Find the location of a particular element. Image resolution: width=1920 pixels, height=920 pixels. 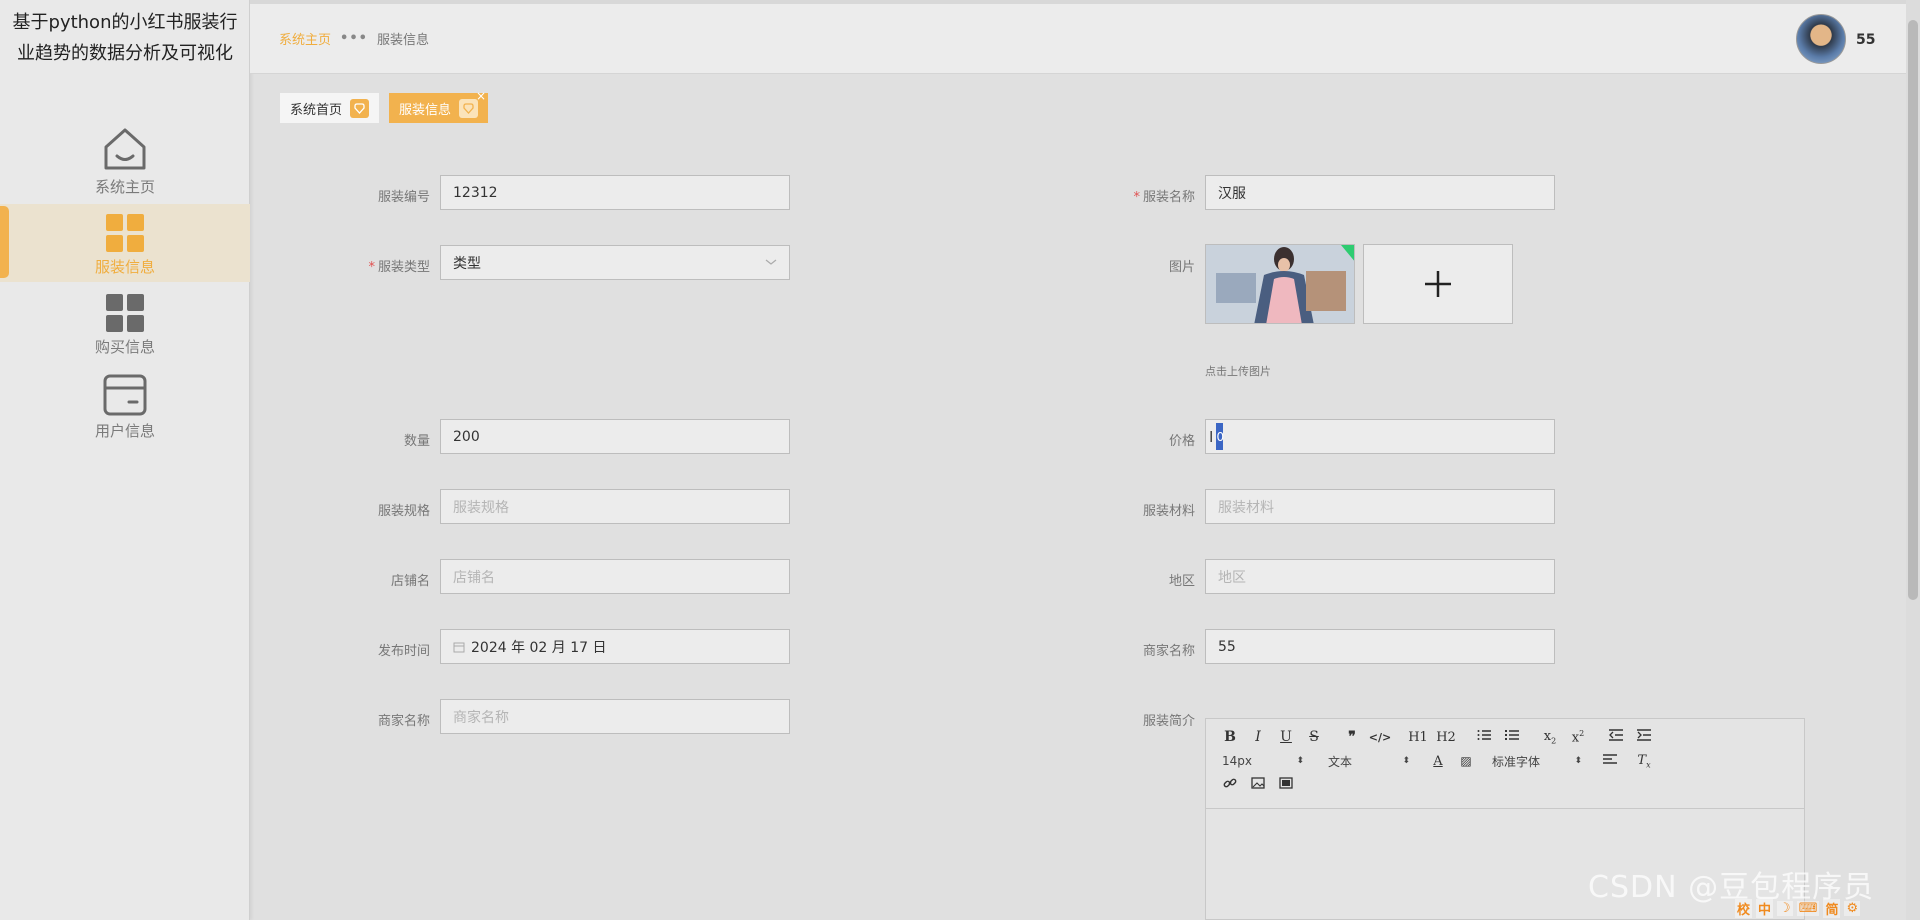

ime-moon-icon: ☽ is located at coordinates (1785, 908).